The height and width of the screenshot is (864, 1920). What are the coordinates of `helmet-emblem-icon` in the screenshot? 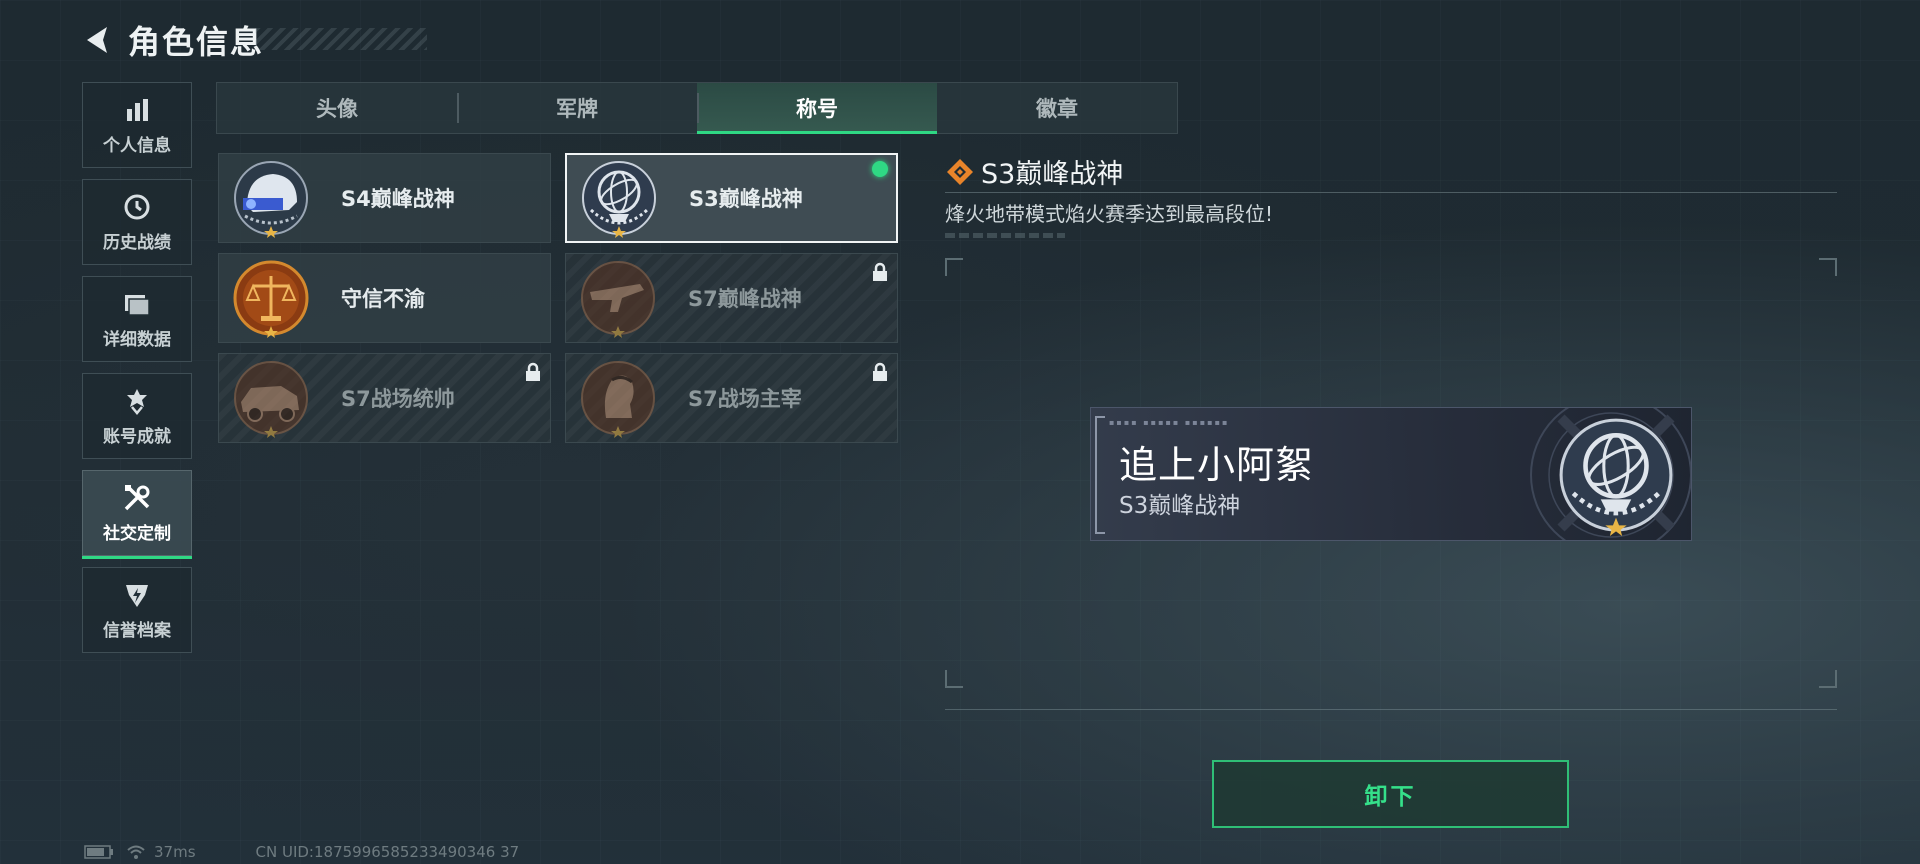 It's located at (271, 199).